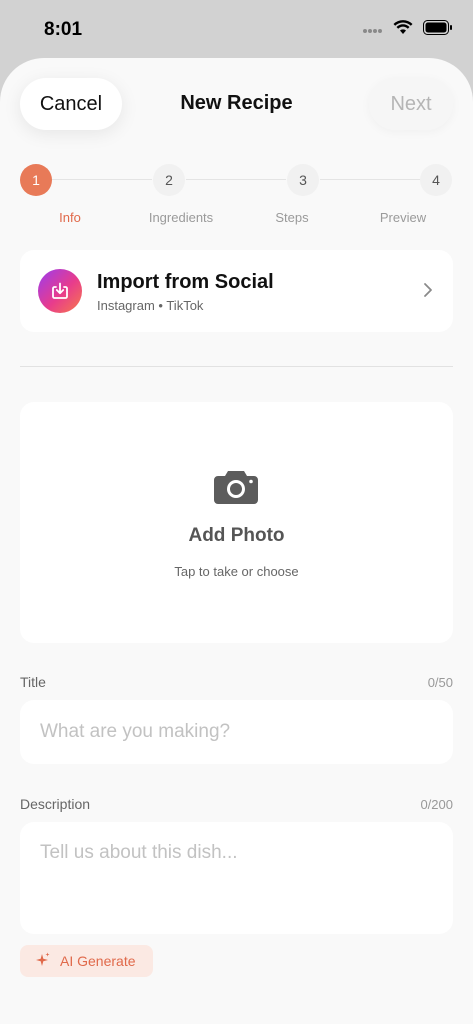 The width and height of the screenshot is (473, 1024). Describe the element at coordinates (70, 217) in the screenshot. I see `step-1-label: Info` at that location.